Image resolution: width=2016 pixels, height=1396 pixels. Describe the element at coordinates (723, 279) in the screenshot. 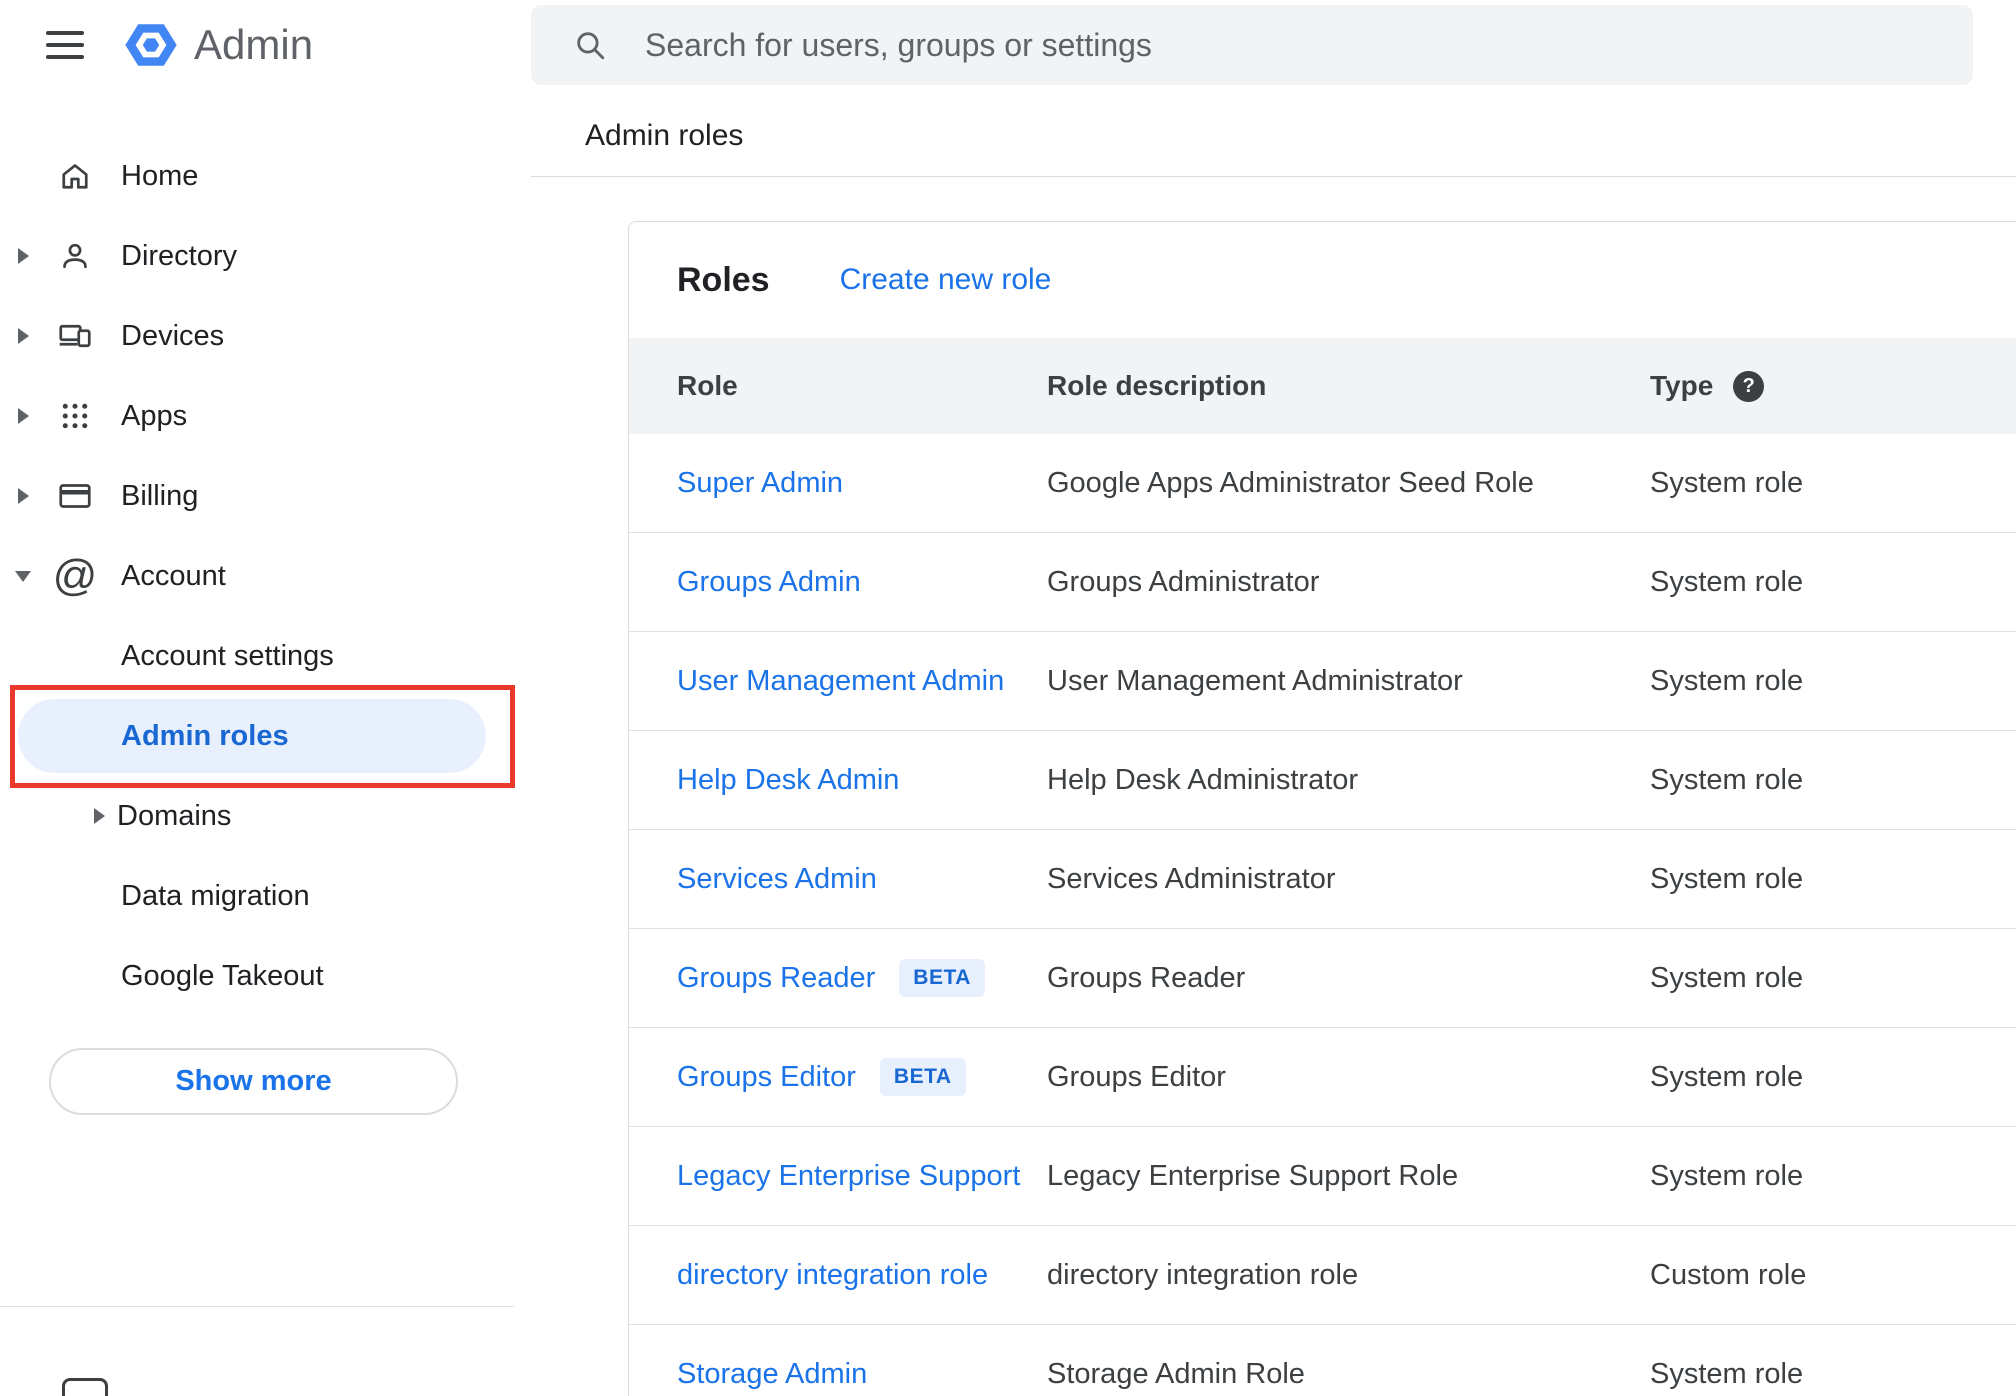

I see `roles-title: Roles` at that location.